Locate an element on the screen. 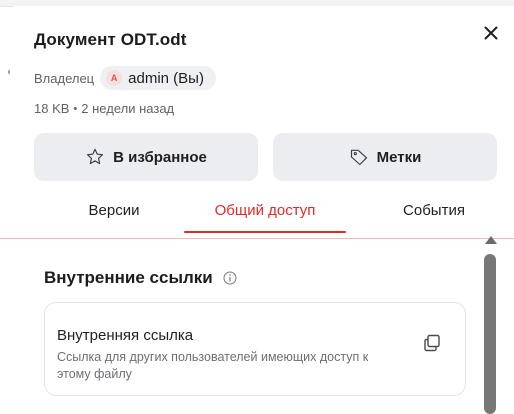 The height and width of the screenshot is (414, 514). tab-versions: Версии is located at coordinates (114, 220).